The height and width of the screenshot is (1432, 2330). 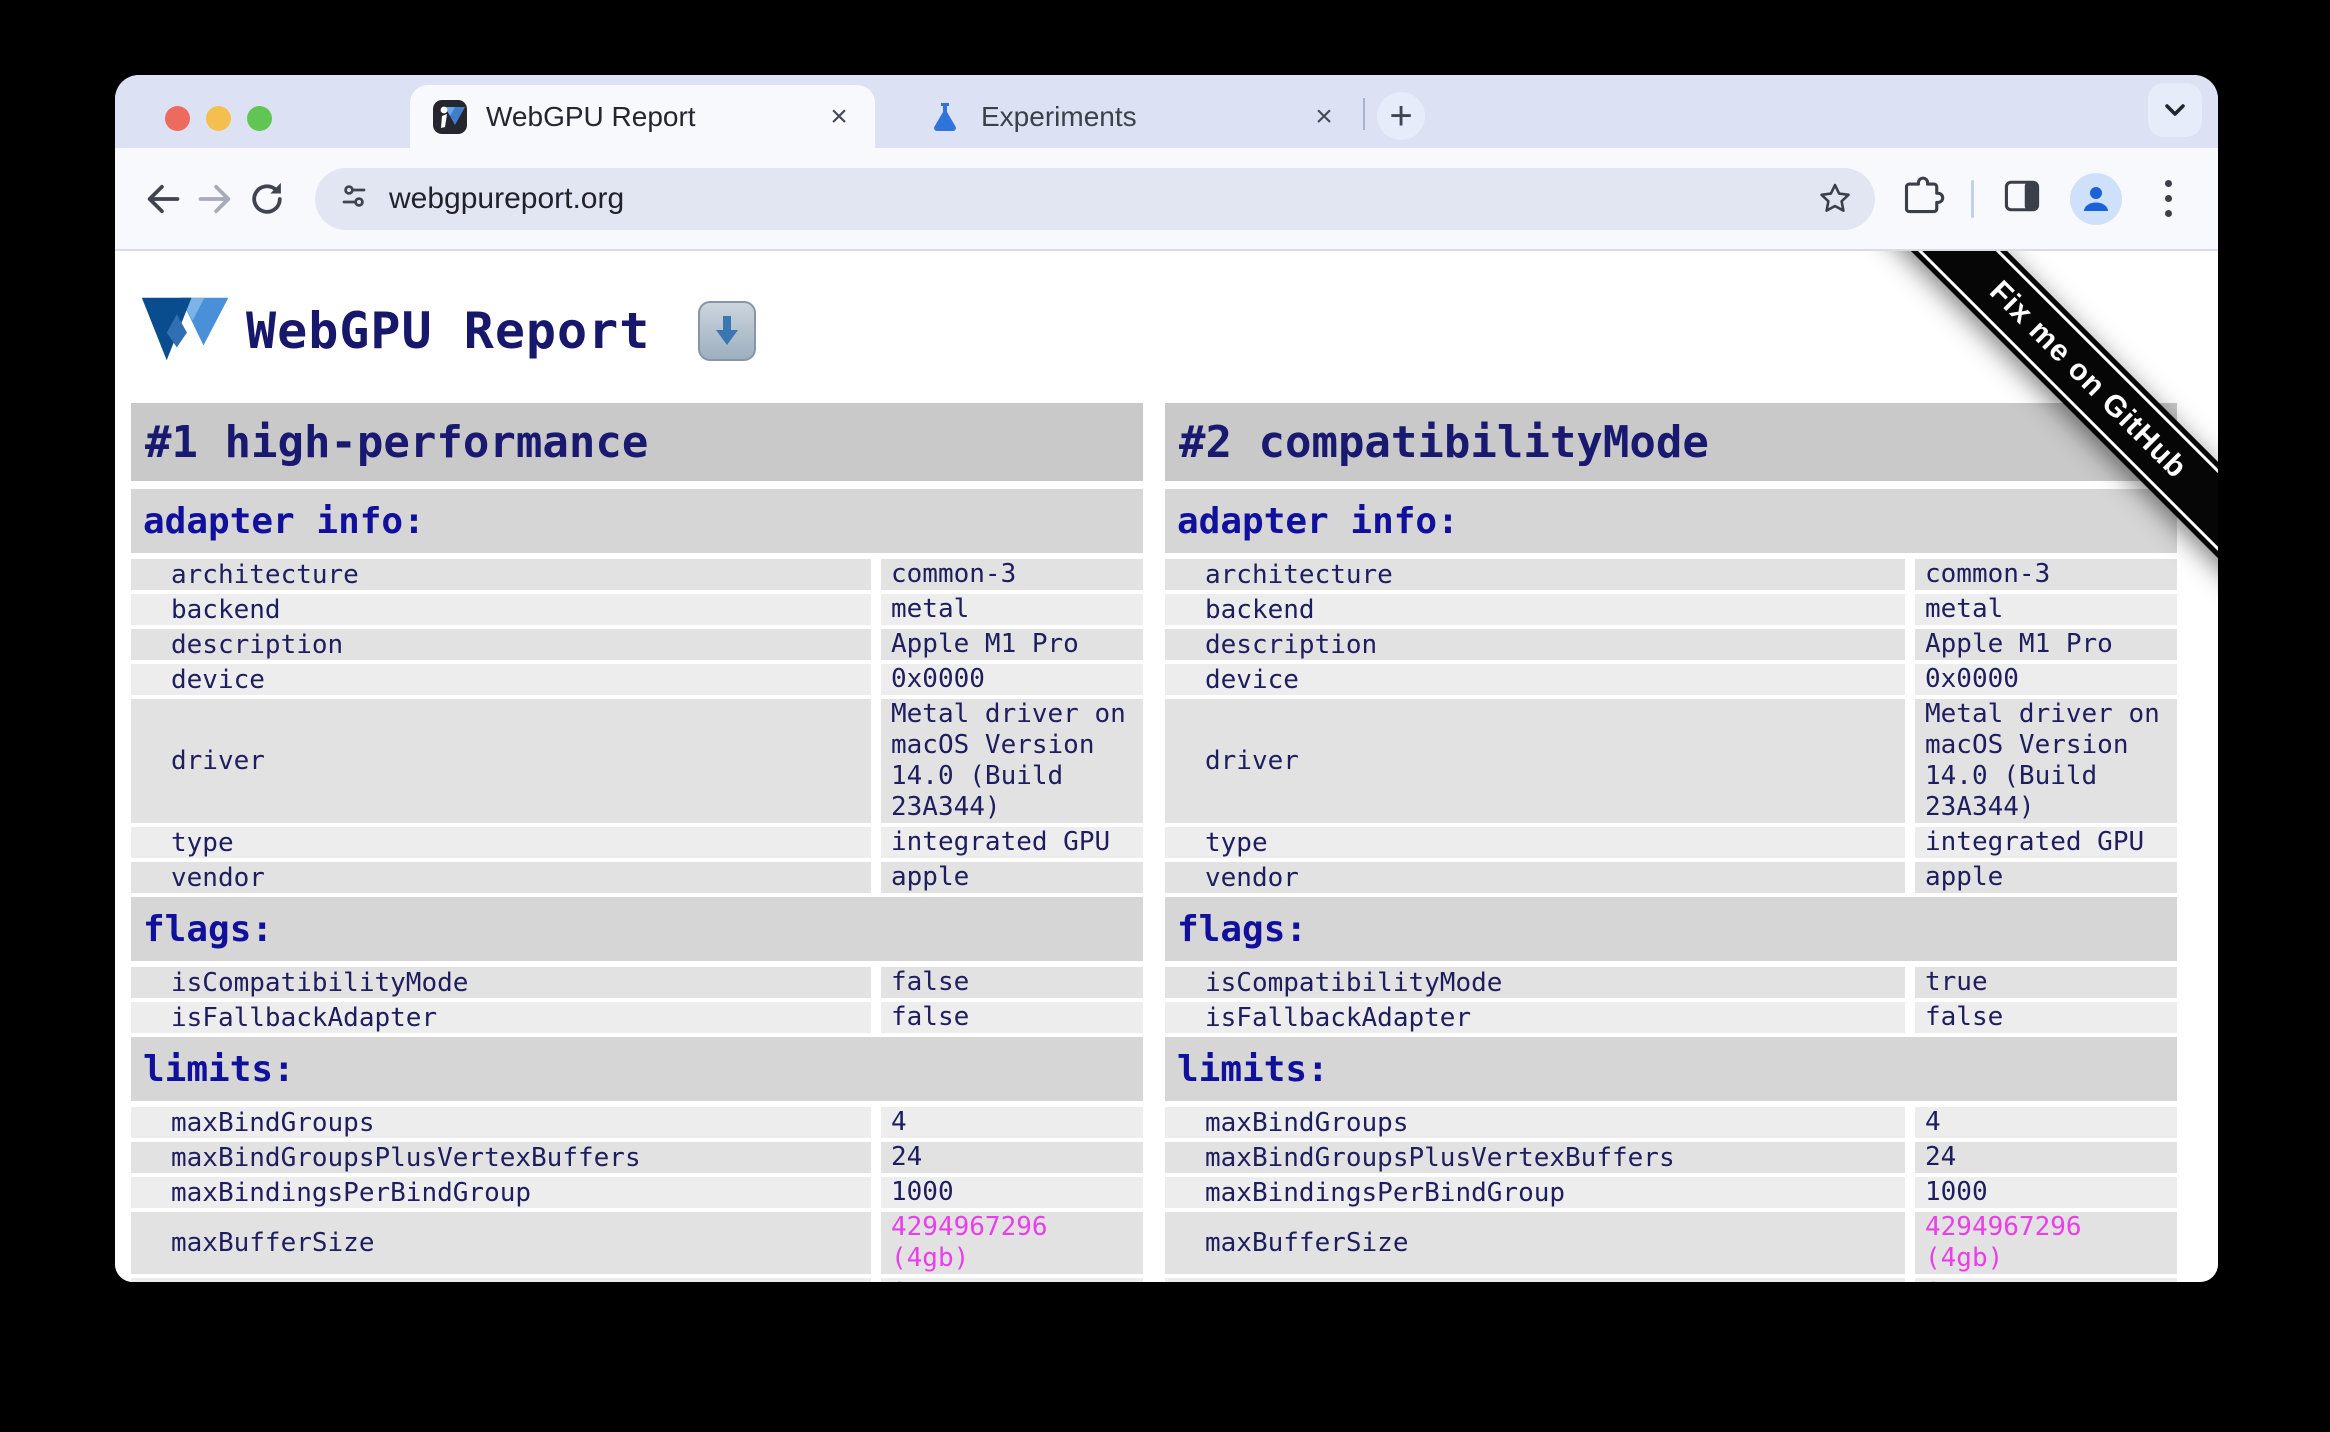 I want to click on toolbar-right-group, so click(x=2044, y=198).